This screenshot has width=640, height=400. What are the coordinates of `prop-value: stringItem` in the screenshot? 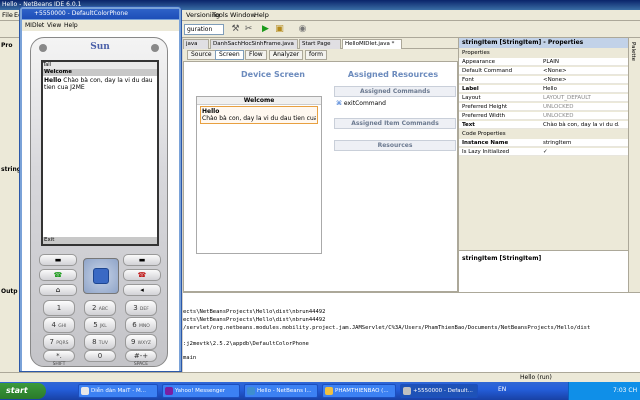 It's located at (557, 143).